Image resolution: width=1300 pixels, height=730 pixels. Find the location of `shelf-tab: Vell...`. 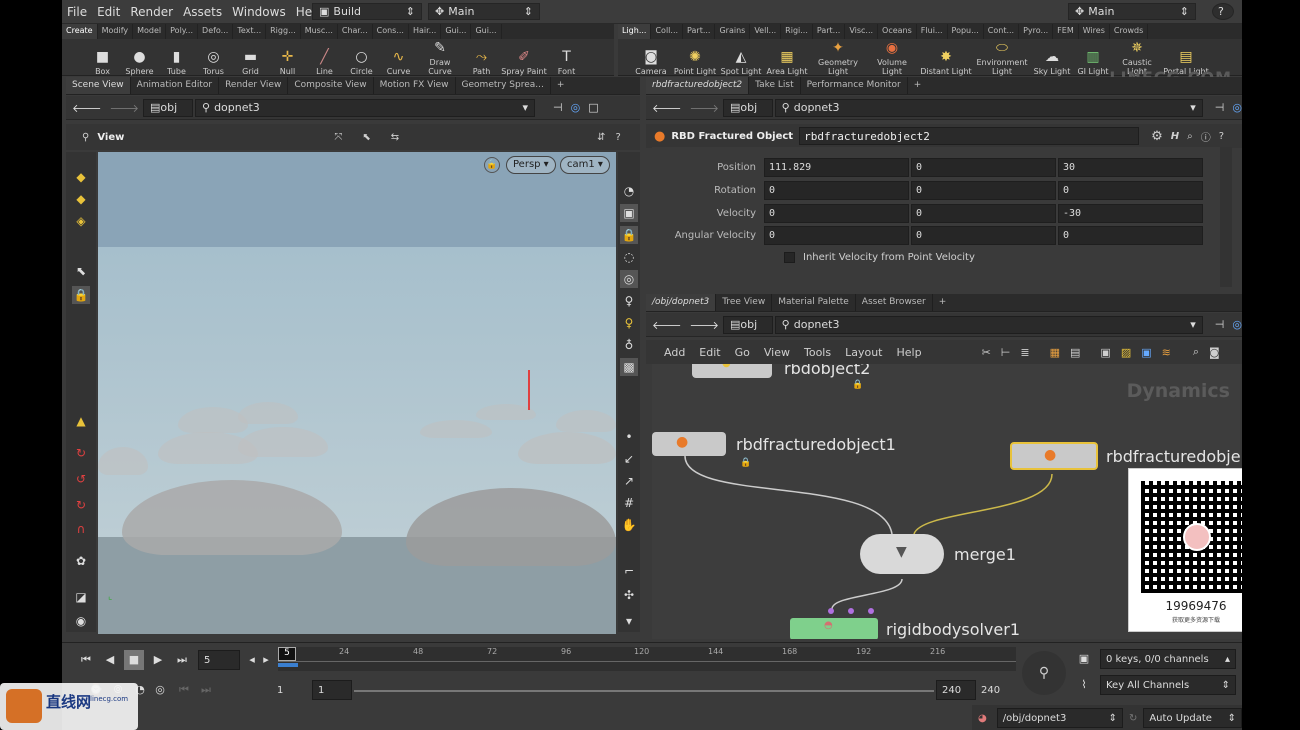

shelf-tab: Vell... is located at coordinates (766, 31).